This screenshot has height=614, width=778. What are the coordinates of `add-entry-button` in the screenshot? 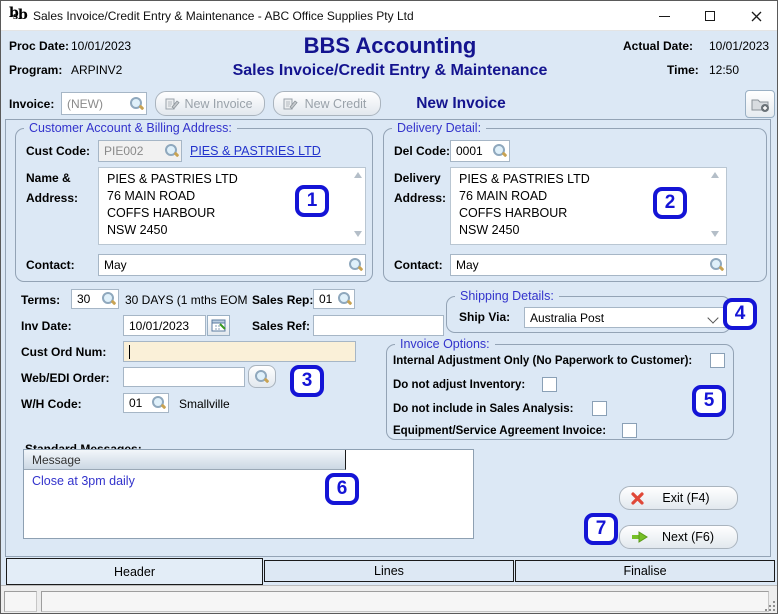 It's located at (760, 104).